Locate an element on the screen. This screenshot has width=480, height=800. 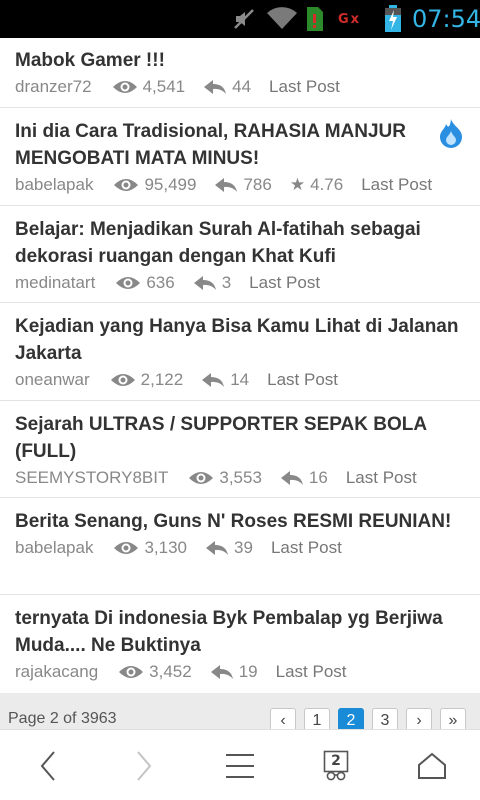
forward-icon is located at coordinates (144, 765).